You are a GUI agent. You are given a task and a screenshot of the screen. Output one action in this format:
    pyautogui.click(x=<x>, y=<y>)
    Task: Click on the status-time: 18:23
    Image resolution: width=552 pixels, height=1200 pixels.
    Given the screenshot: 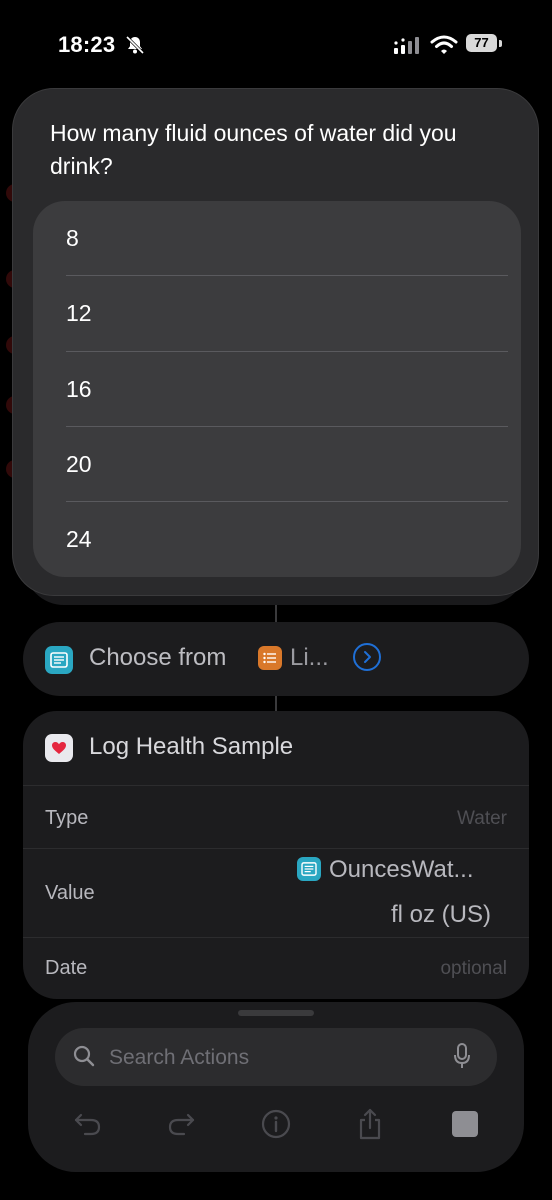 What is the action you would take?
    pyautogui.click(x=87, y=44)
    